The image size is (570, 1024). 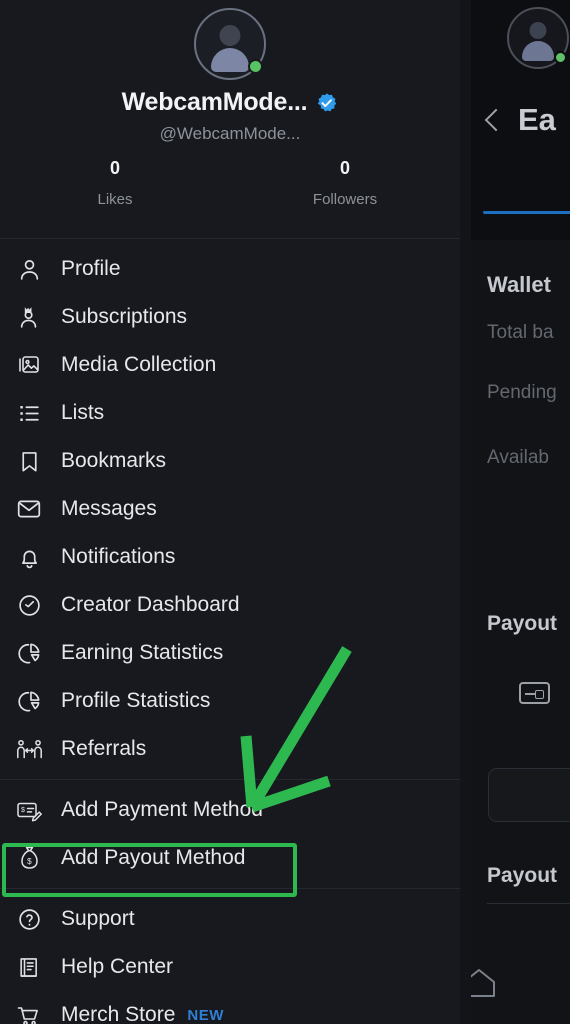 I want to click on sidebar-item-label: Referrals, so click(x=104, y=748).